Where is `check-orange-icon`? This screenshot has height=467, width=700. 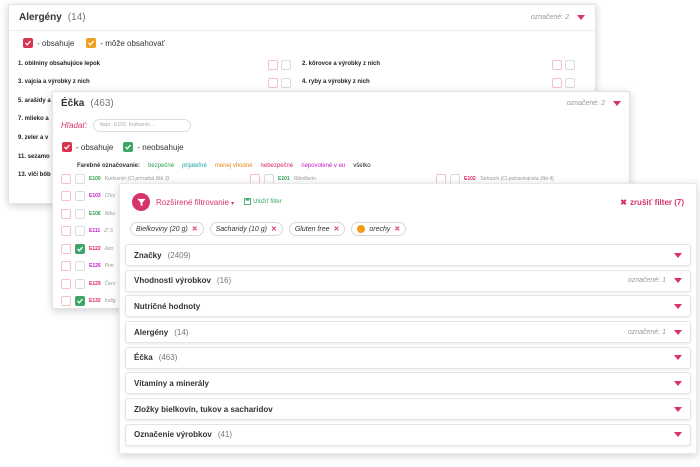
check-orange-icon is located at coordinates (91, 43).